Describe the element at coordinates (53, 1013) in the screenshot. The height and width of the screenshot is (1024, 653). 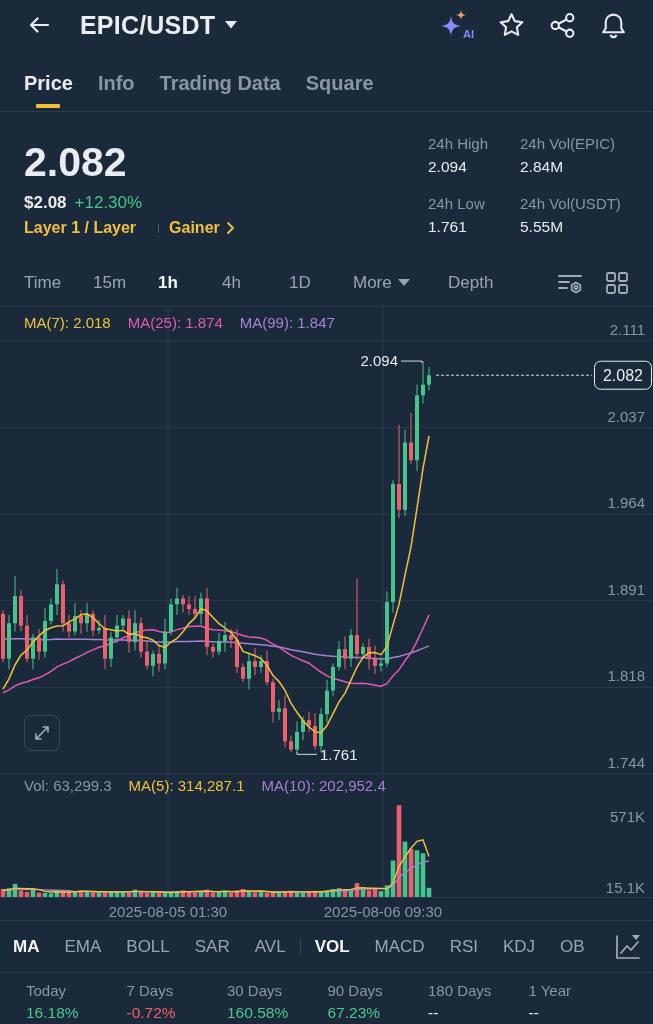
I see `period-change: 16.18%` at that location.